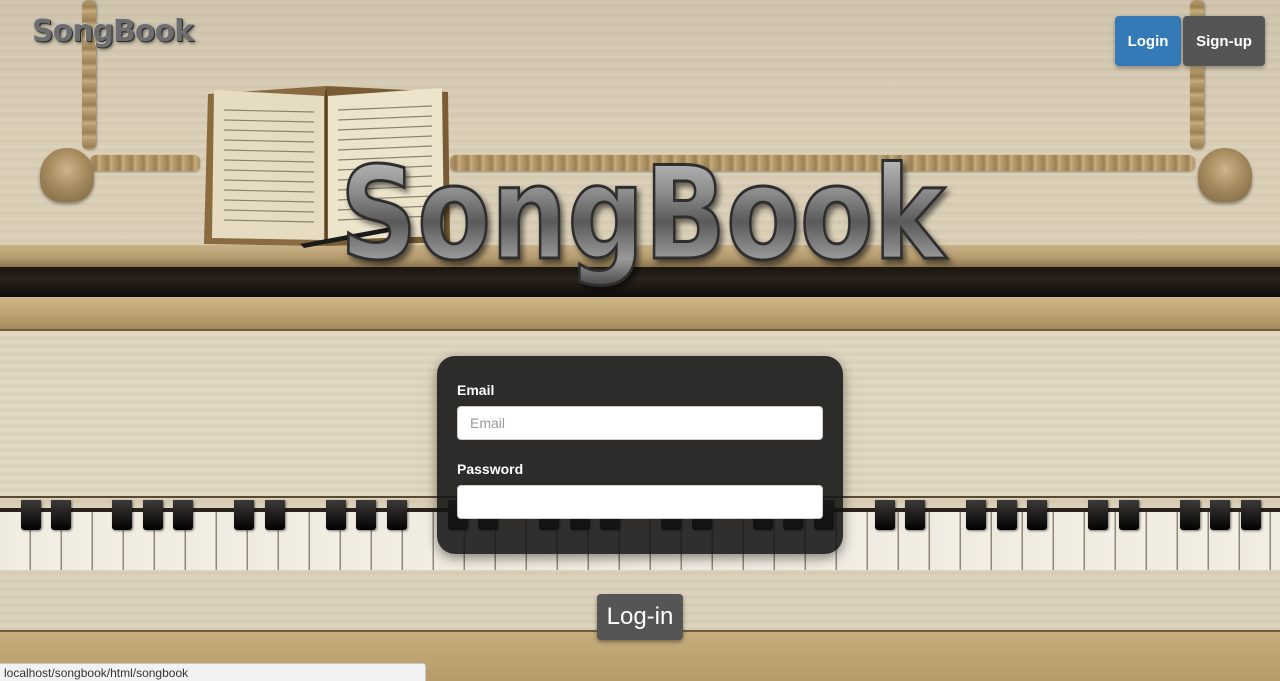 This screenshot has width=1280, height=681. What do you see at coordinates (476, 390) in the screenshot?
I see `email-label: Email` at bounding box center [476, 390].